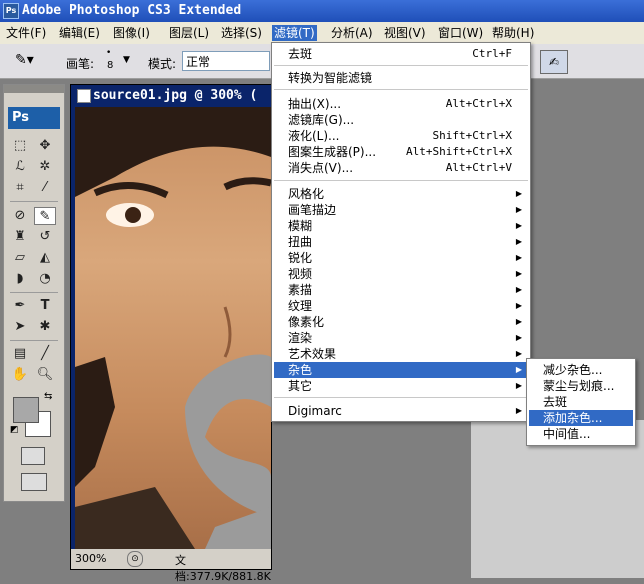 This screenshot has height=584, width=644. What do you see at coordinates (84, 96) in the screenshot?
I see `document-icon` at bounding box center [84, 96].